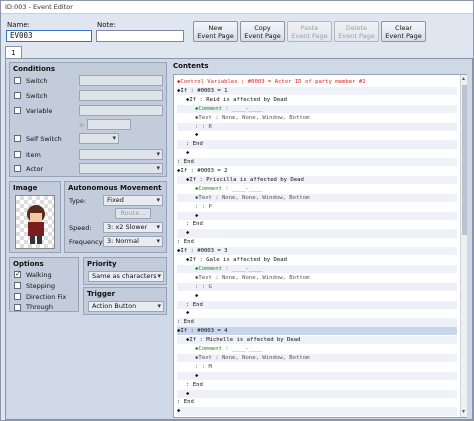 The width and height of the screenshot is (474, 421). Describe the element at coordinates (463, 78) in the screenshot. I see `scroll-up-icon: ▴` at that location.